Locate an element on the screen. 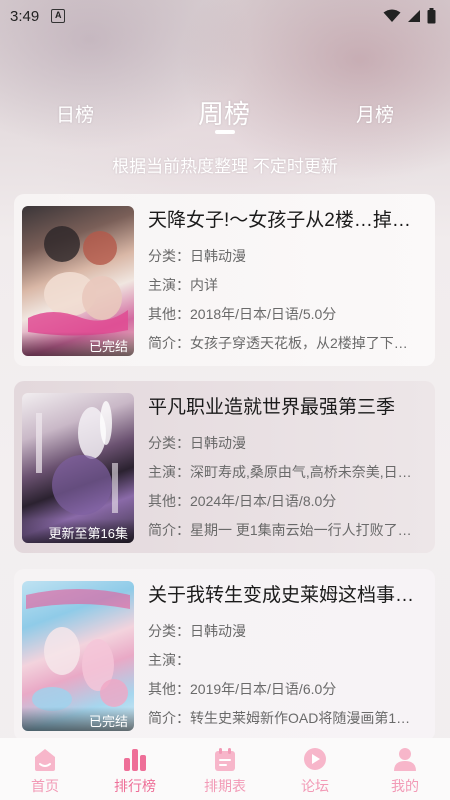 The width and height of the screenshot is (450, 800). nav-item-schedule: 排期表 is located at coordinates (225, 771).